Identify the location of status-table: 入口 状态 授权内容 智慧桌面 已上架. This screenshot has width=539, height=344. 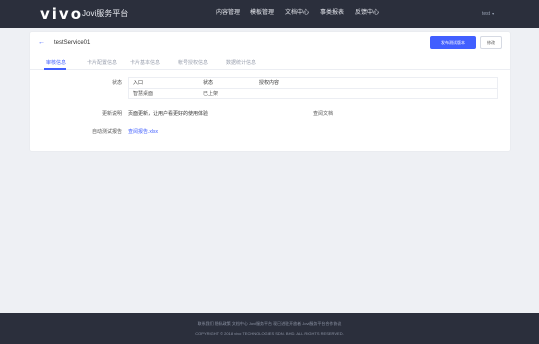
(313, 88).